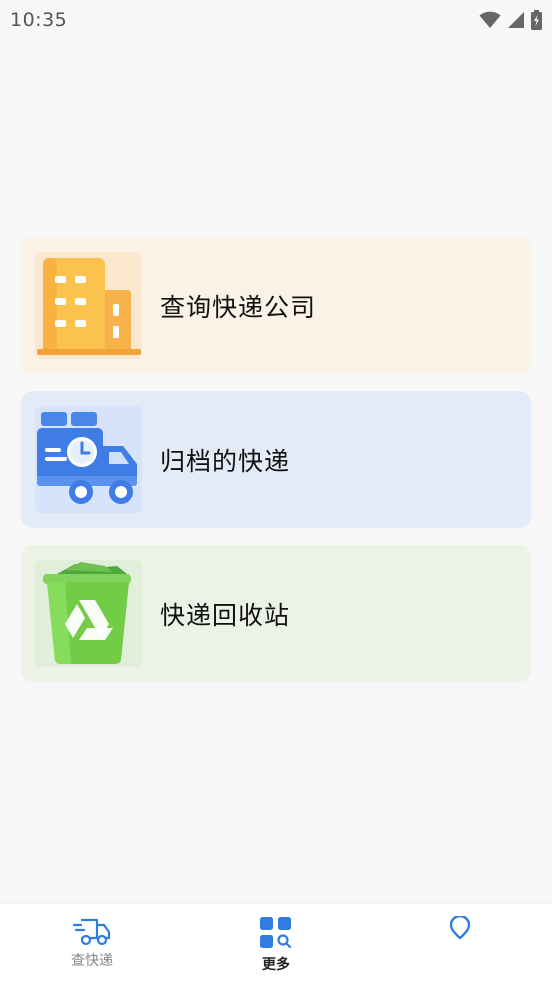  I want to click on delivery-truck-icon, so click(87, 458).